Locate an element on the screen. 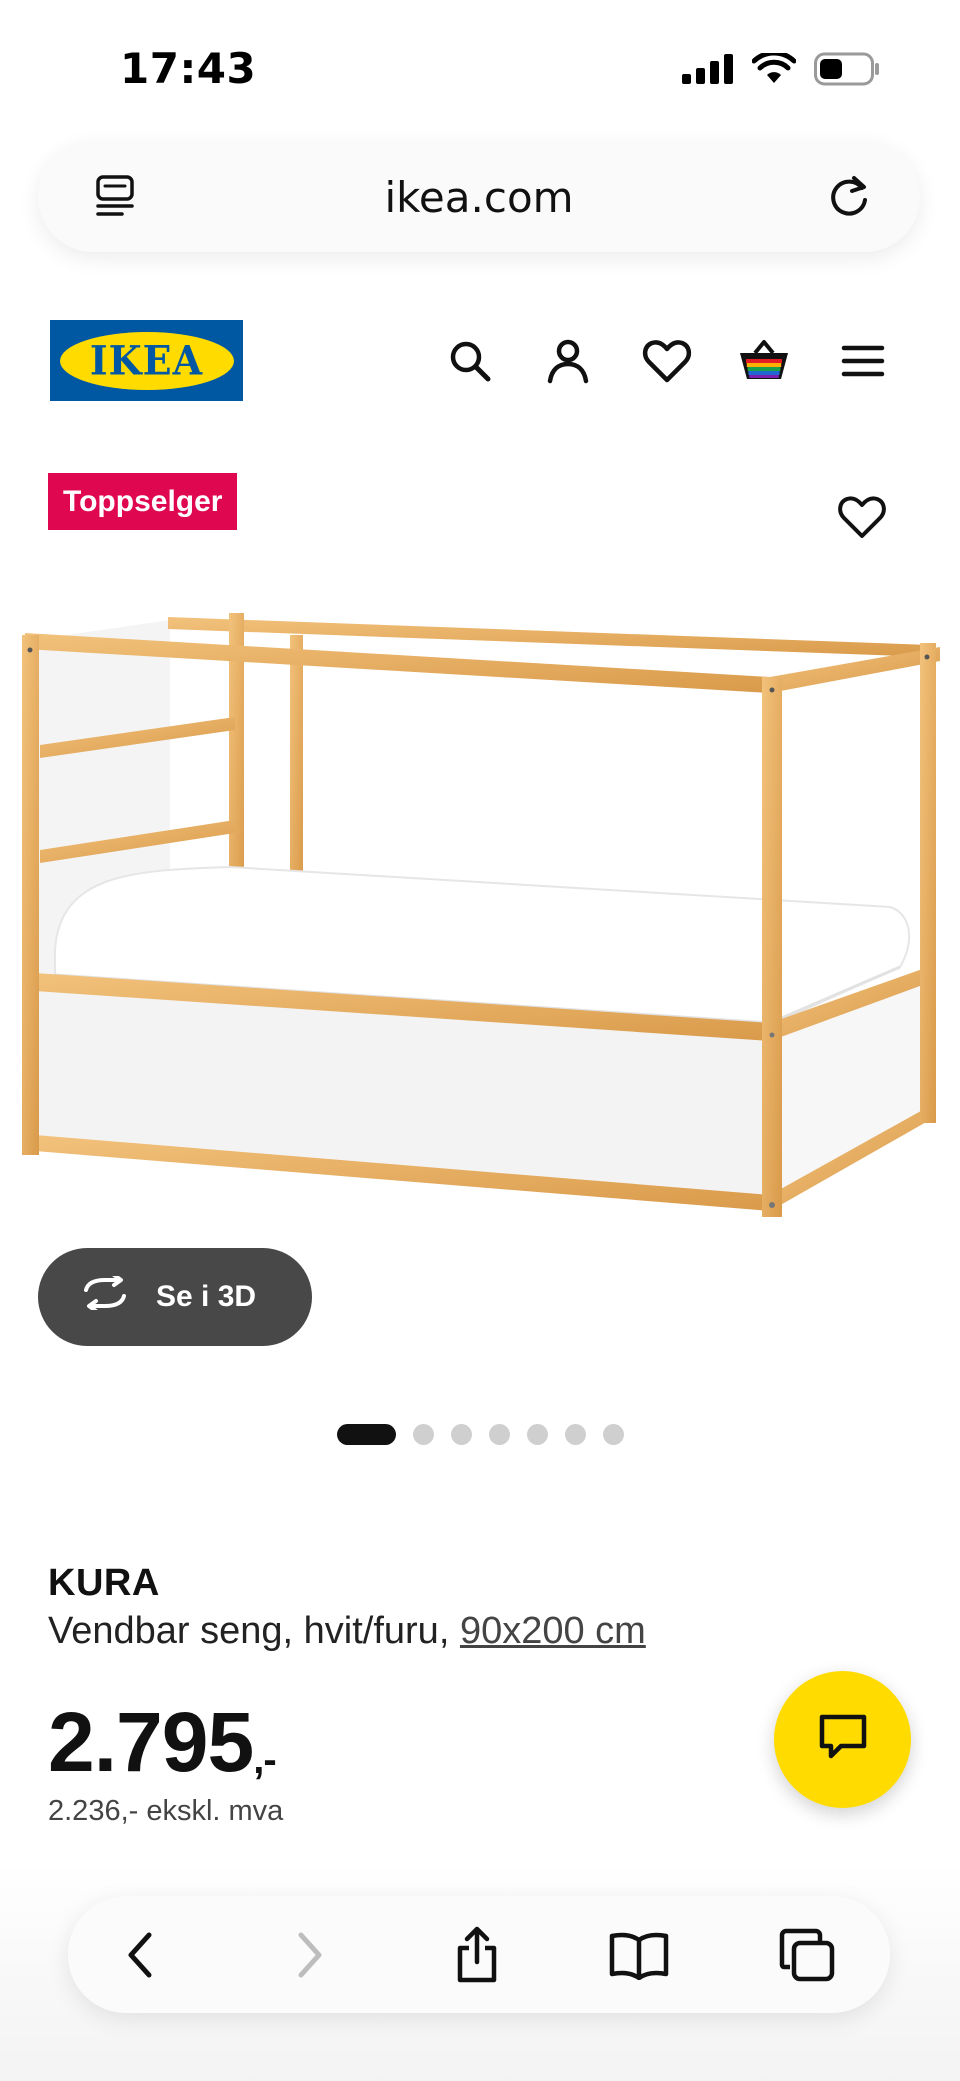  wifi-icon is located at coordinates (774, 70).